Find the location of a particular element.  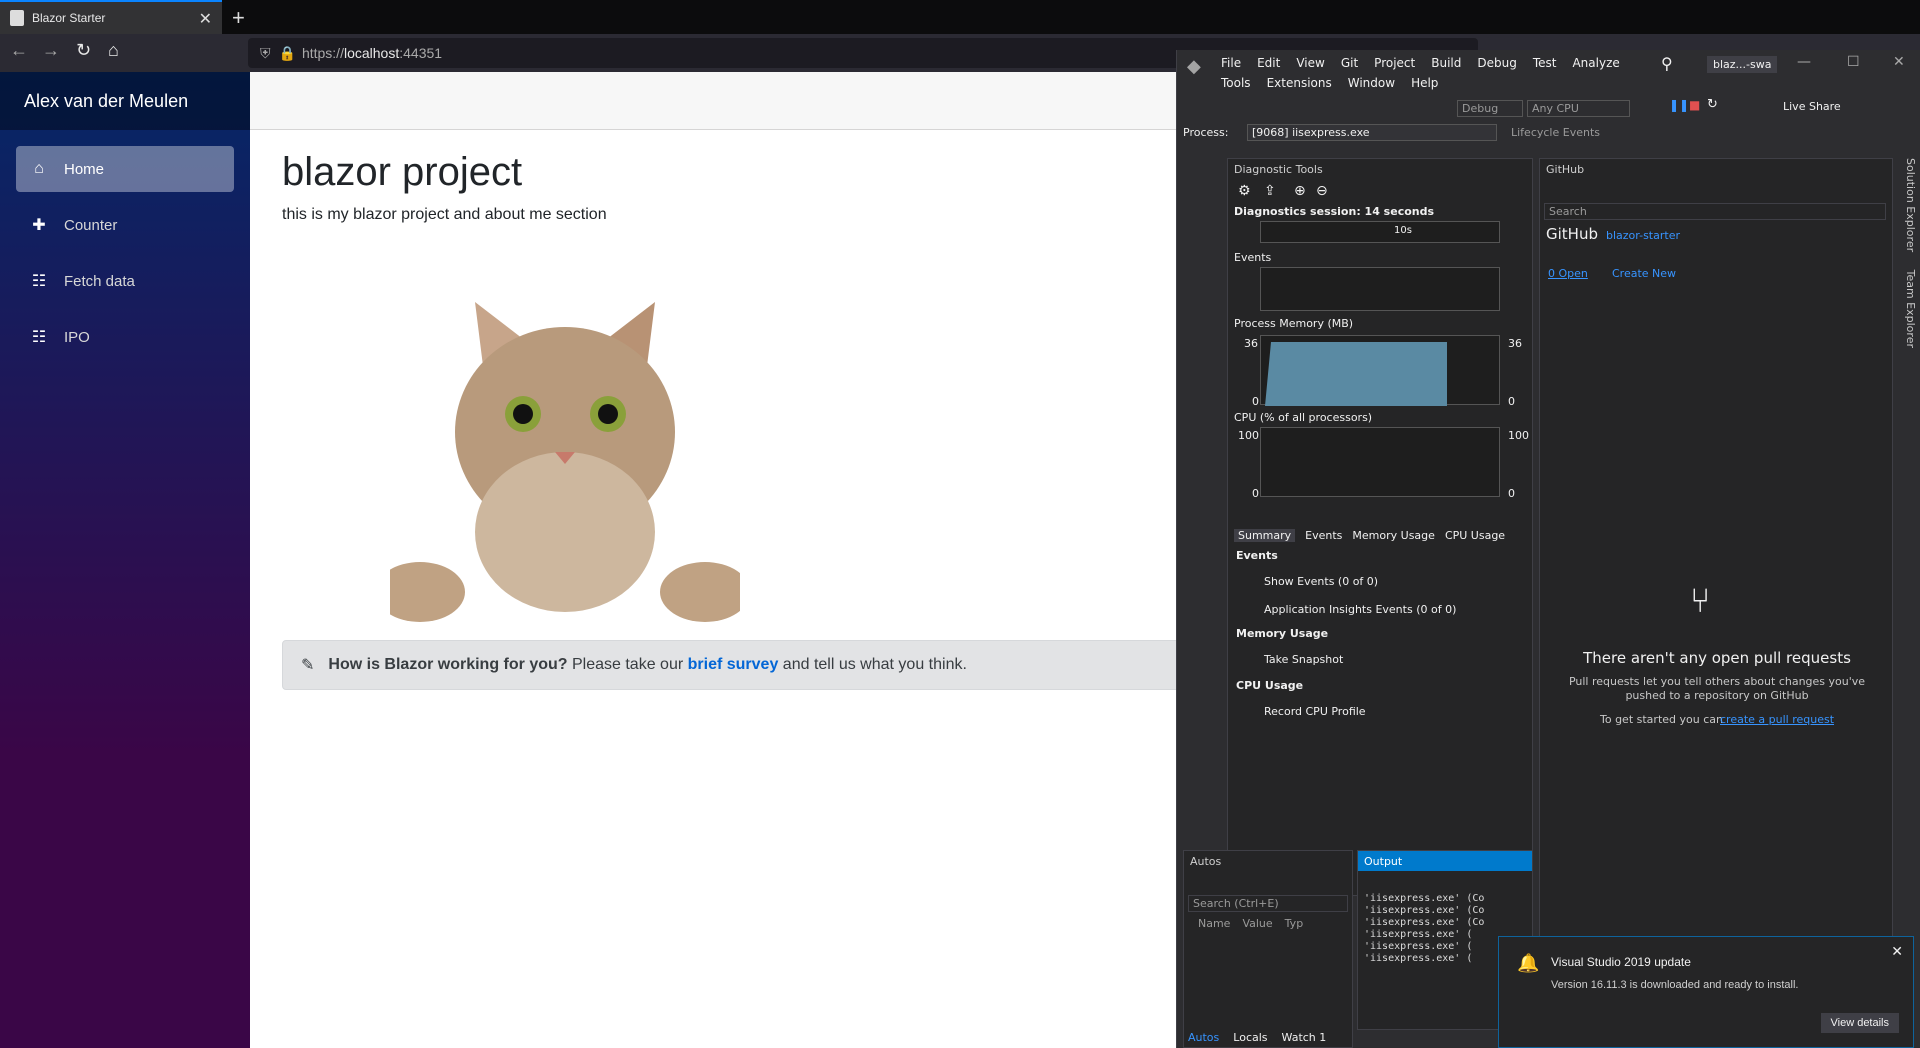

live-share-button: Live Share is located at coordinates (1812, 106).